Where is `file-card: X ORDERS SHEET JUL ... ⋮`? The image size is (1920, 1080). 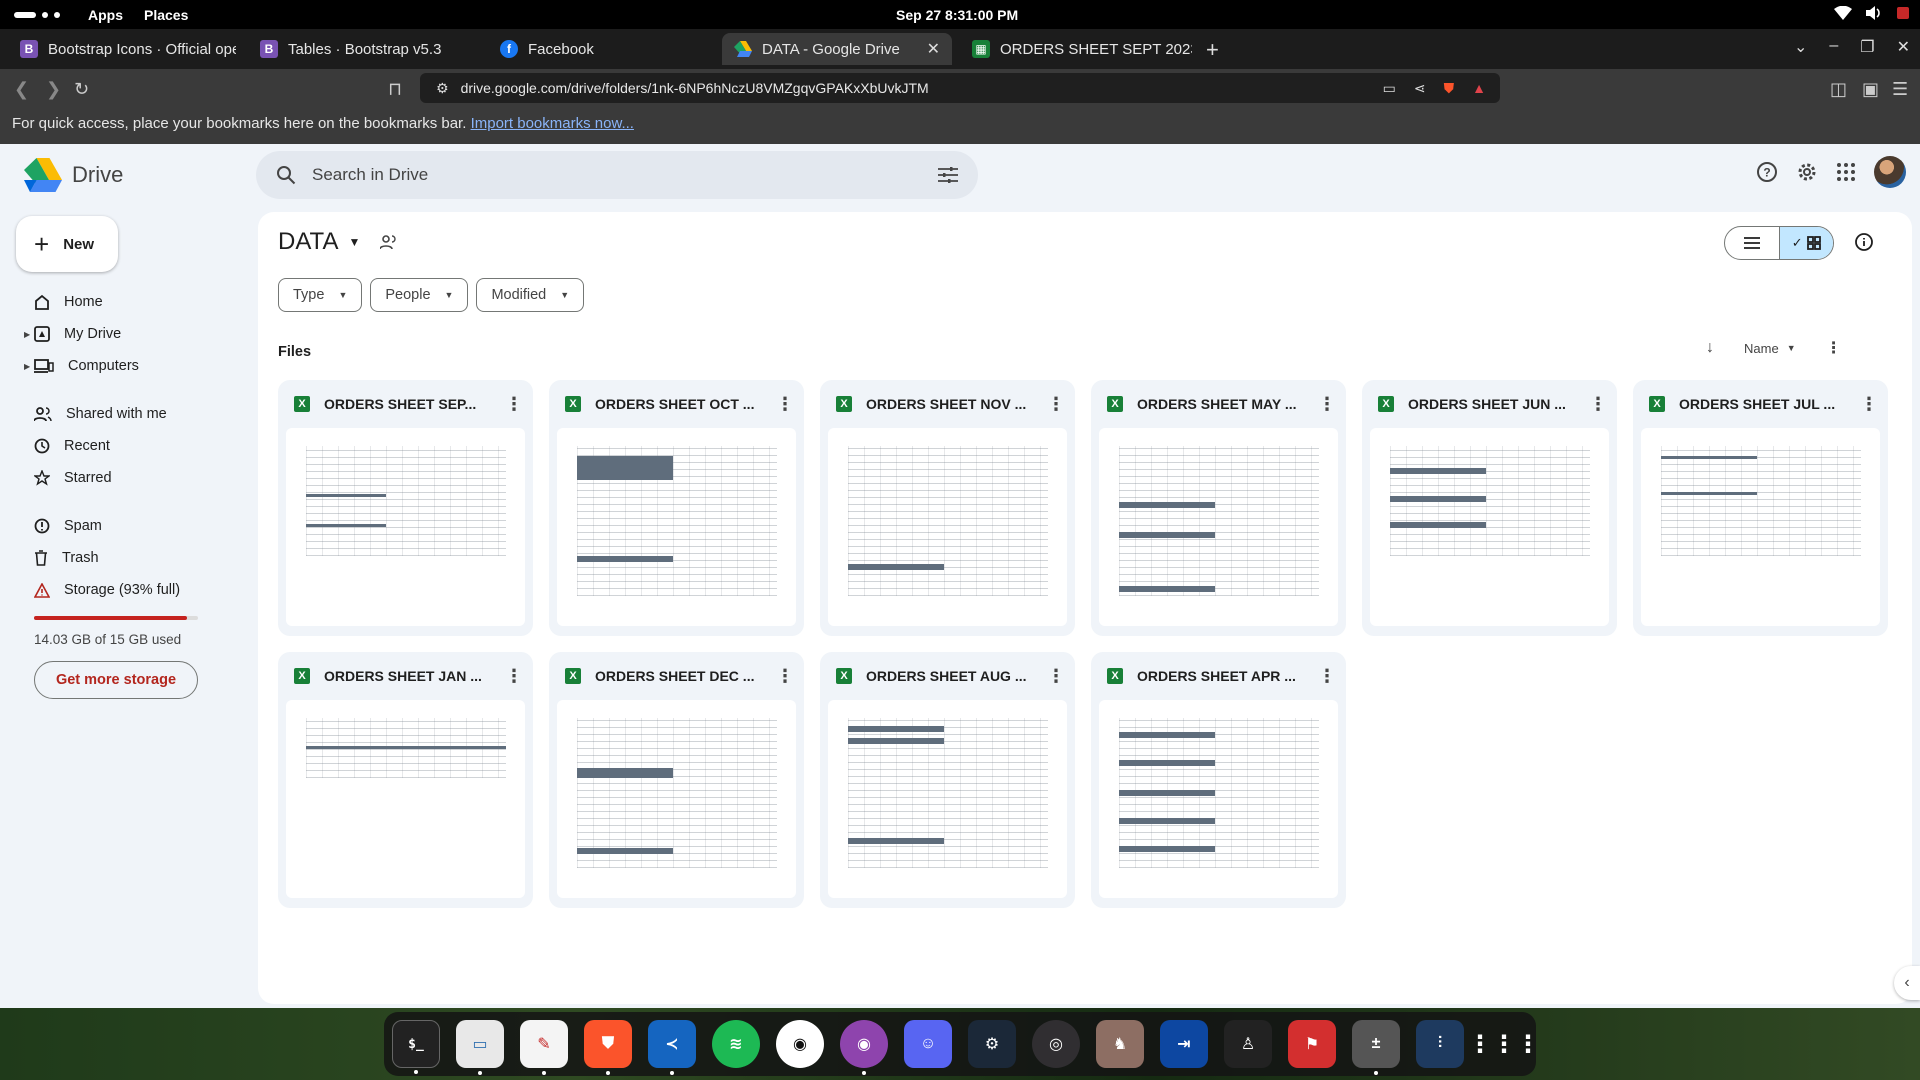
file-card: X ORDERS SHEET JUL ... ⋮ is located at coordinates (1760, 508).